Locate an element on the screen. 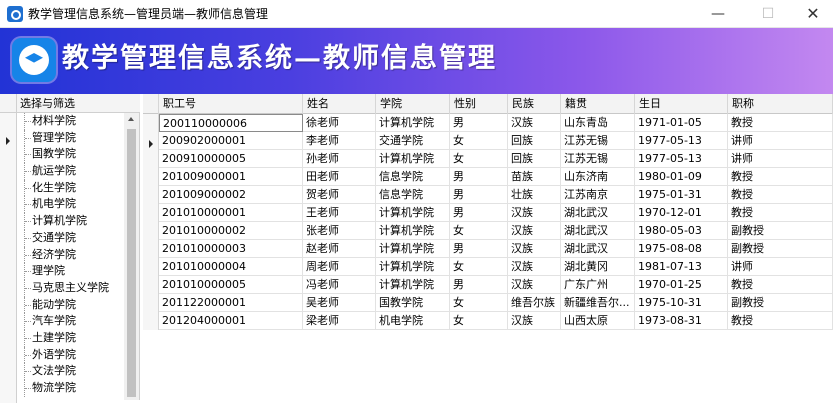 The height and width of the screenshot is (403, 833). filter-tree-item: 交通学院 is located at coordinates (71, 238).